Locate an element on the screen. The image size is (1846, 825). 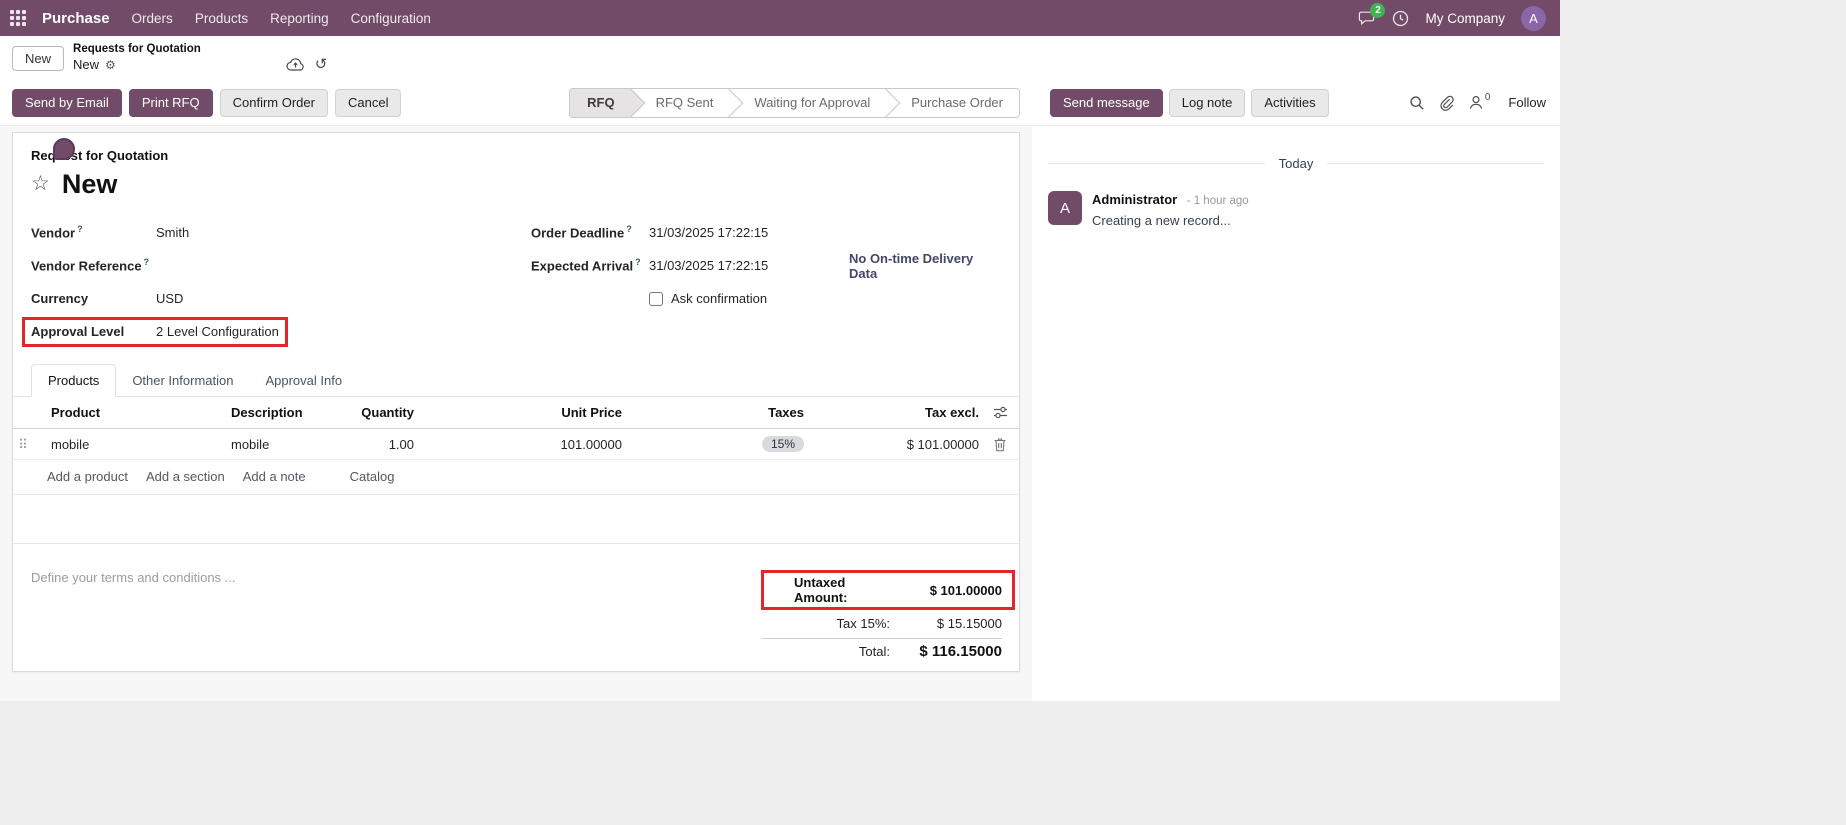
search-messages-button is located at coordinates (1417, 103).